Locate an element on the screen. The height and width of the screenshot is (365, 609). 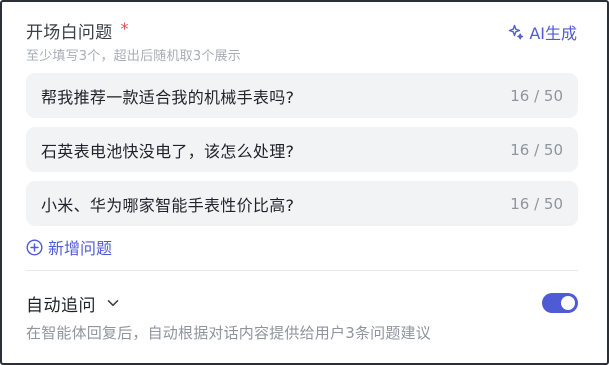
plus-circle-icon is located at coordinates (37, 247).